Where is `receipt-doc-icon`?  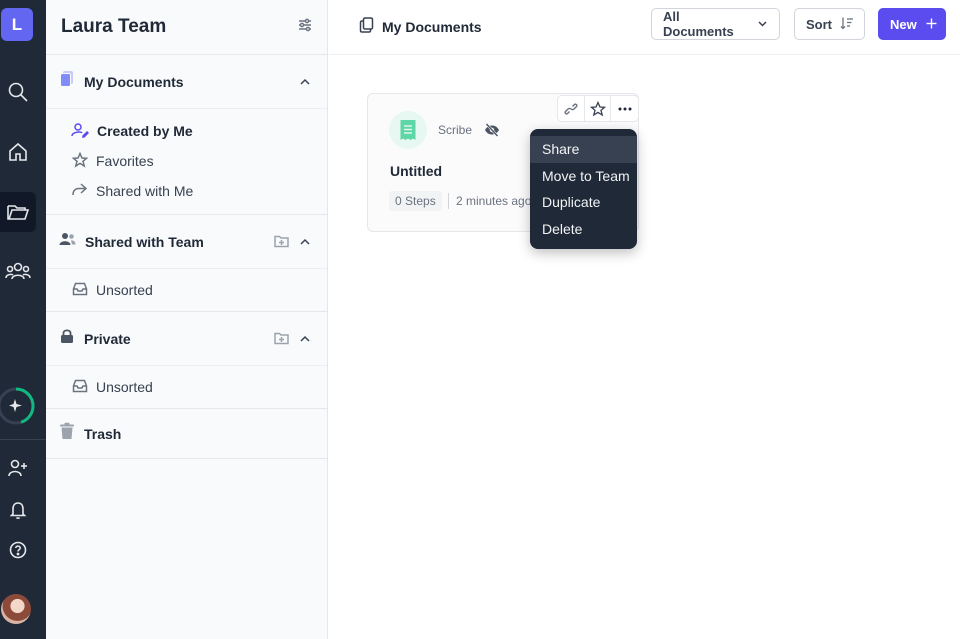 receipt-doc-icon is located at coordinates (408, 130).